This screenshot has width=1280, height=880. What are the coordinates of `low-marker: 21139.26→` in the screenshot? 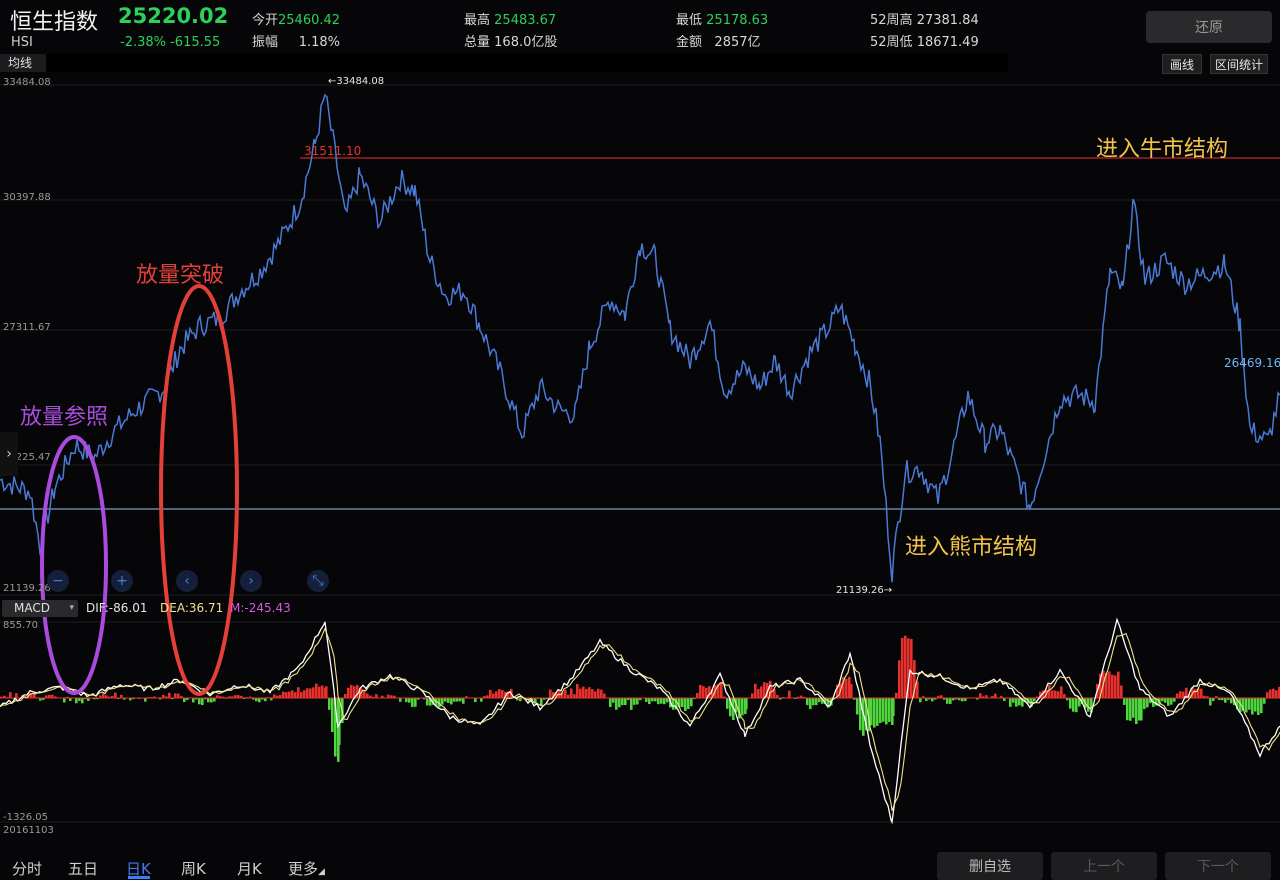 It's located at (864, 590).